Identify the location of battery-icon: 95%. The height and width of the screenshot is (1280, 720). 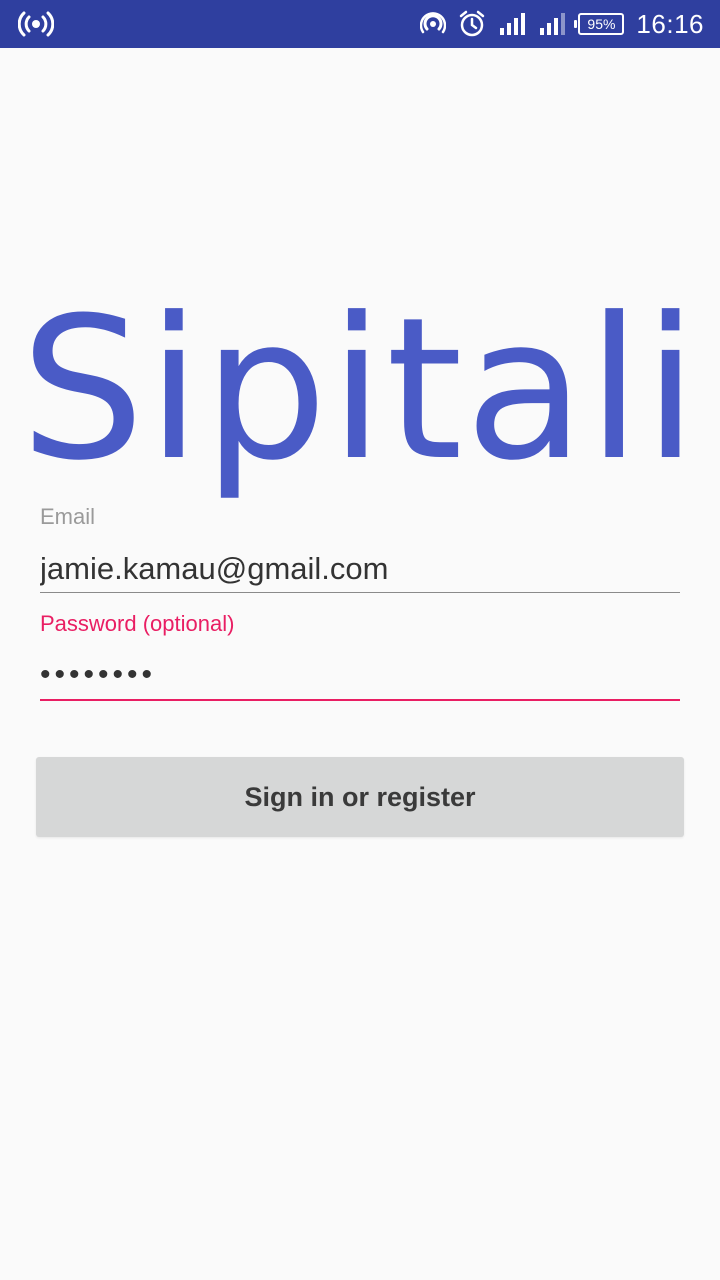
(599, 24).